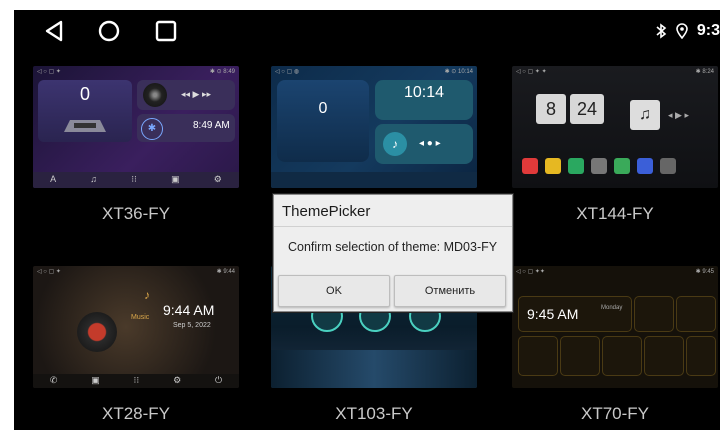 This screenshot has height=430, width=720. What do you see at coordinates (622, 356) in the screenshot?
I see `music-cell` at bounding box center [622, 356].